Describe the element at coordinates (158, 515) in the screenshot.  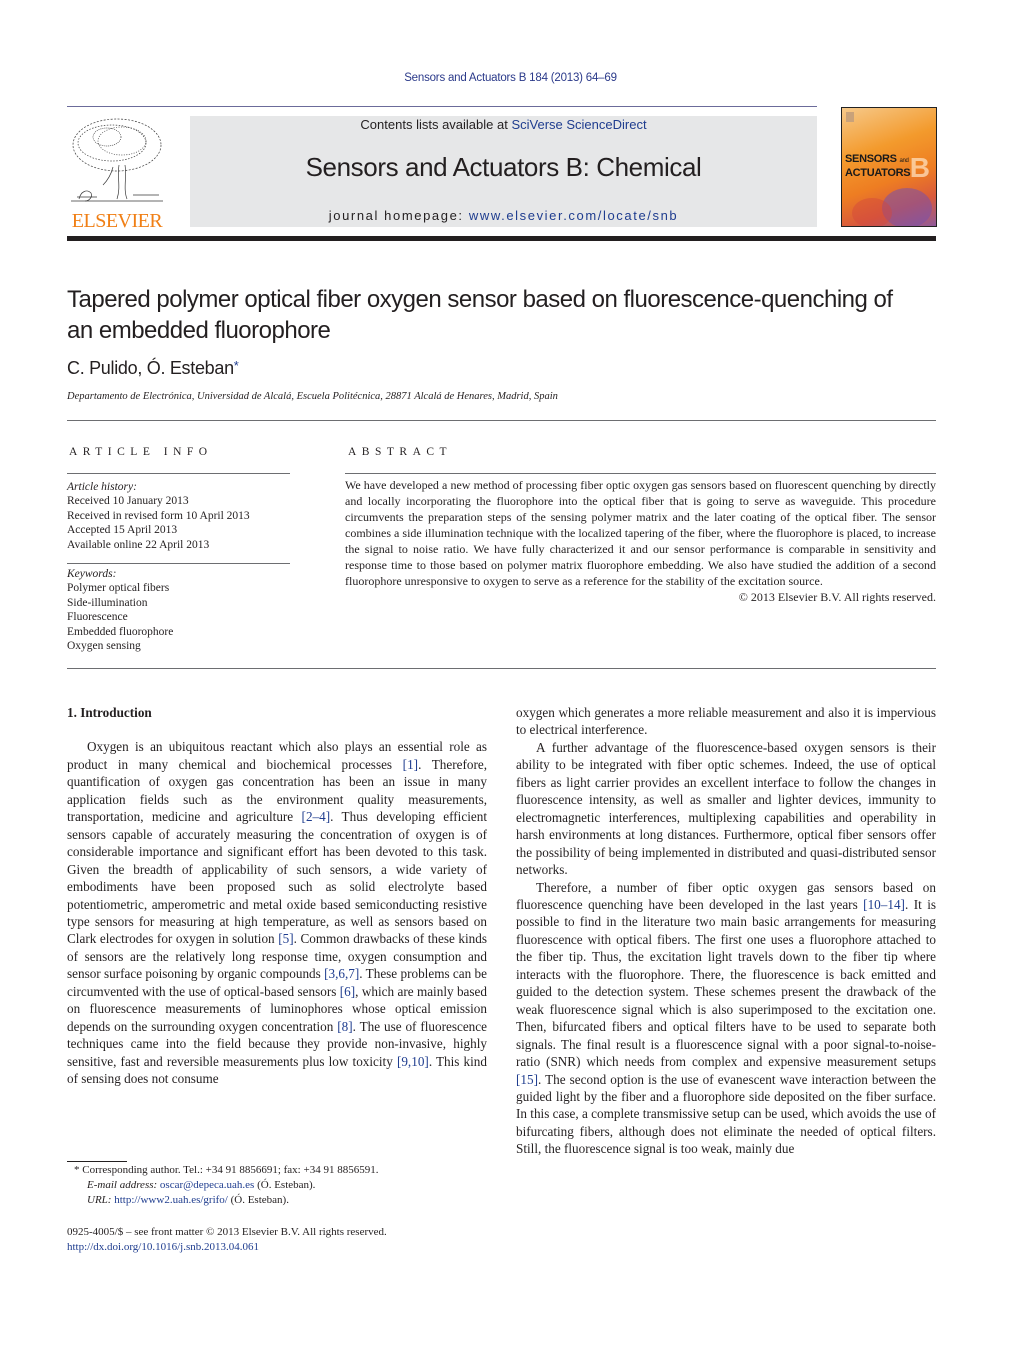
I see `history-item: Received in revised form 10 April 2013` at that location.